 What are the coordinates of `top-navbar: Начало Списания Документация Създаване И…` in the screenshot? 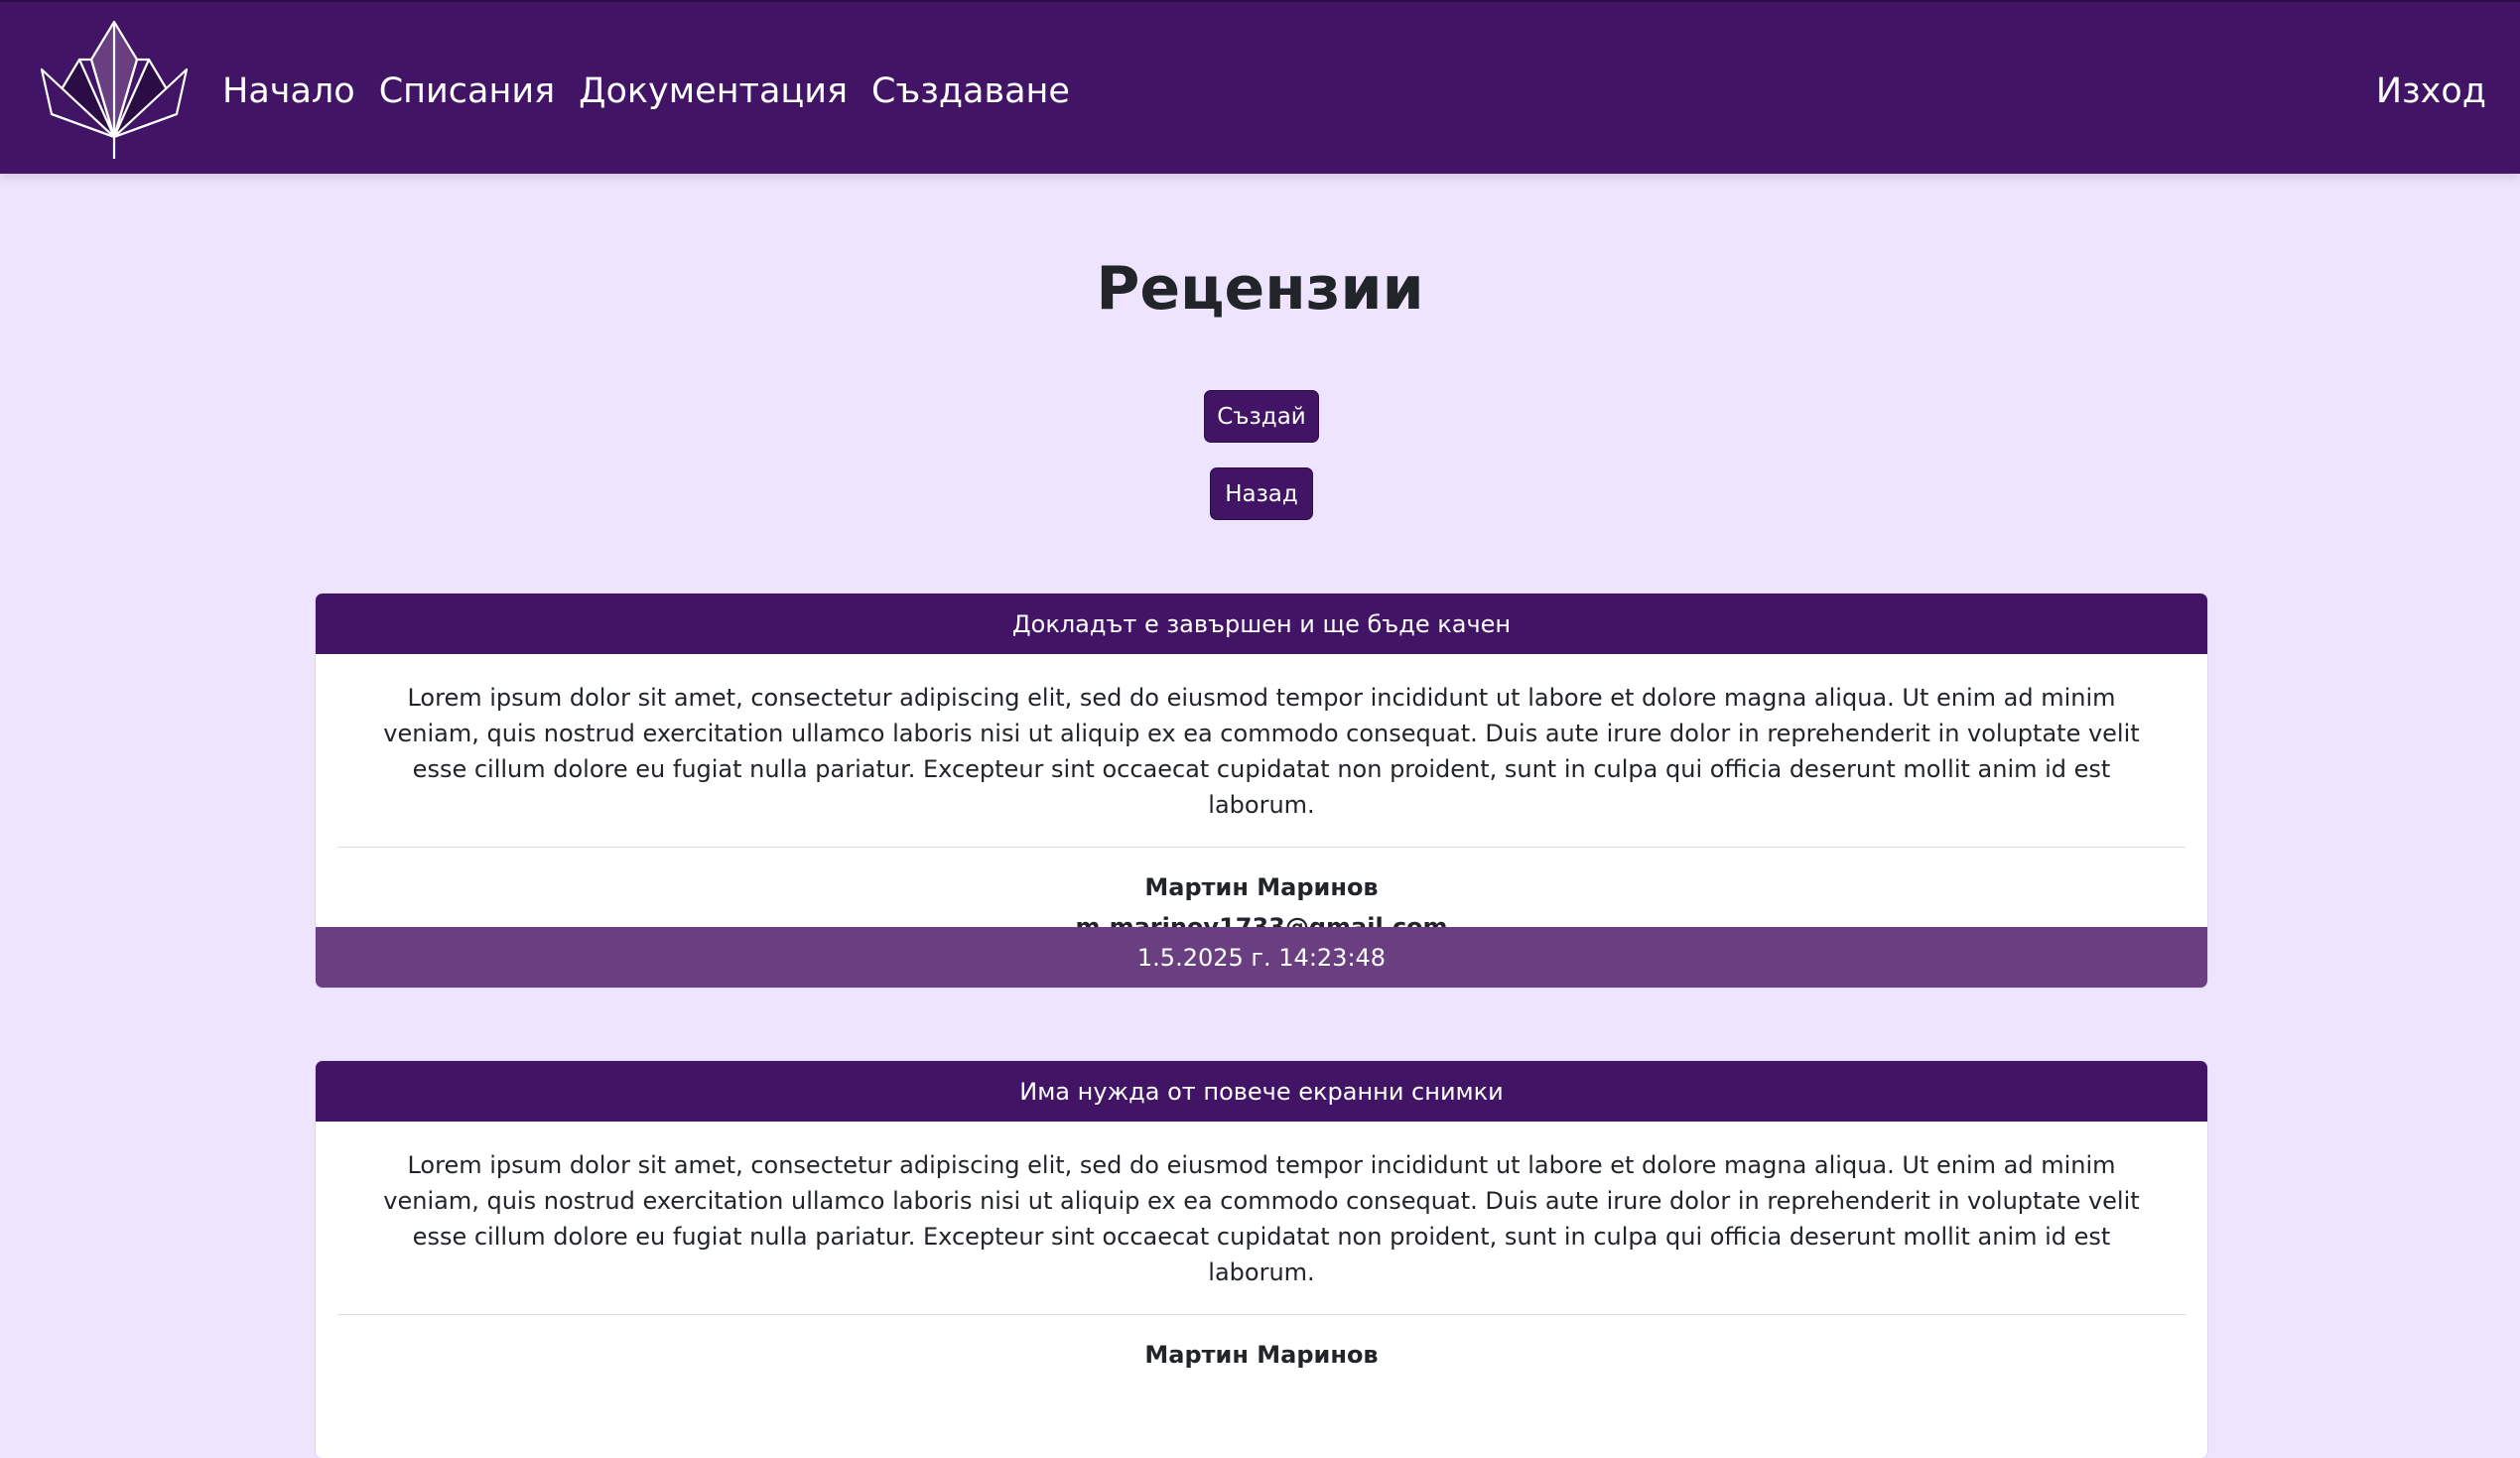 It's located at (1260, 87).